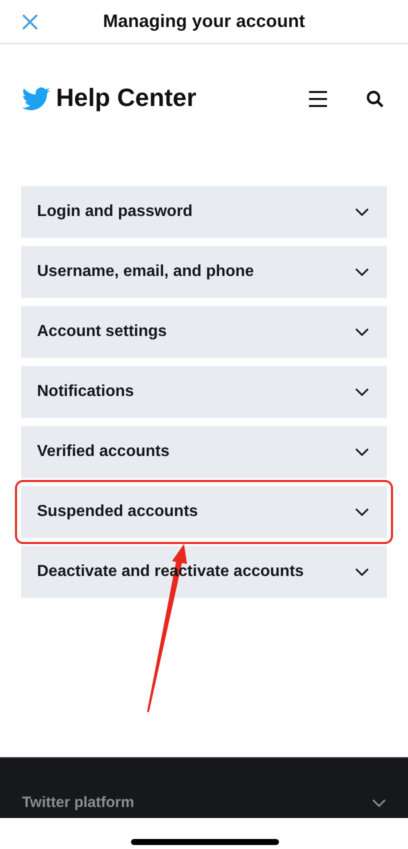 The width and height of the screenshot is (408, 849). What do you see at coordinates (204, 512) in the screenshot?
I see `topic-accordion: Suspended accounts` at bounding box center [204, 512].